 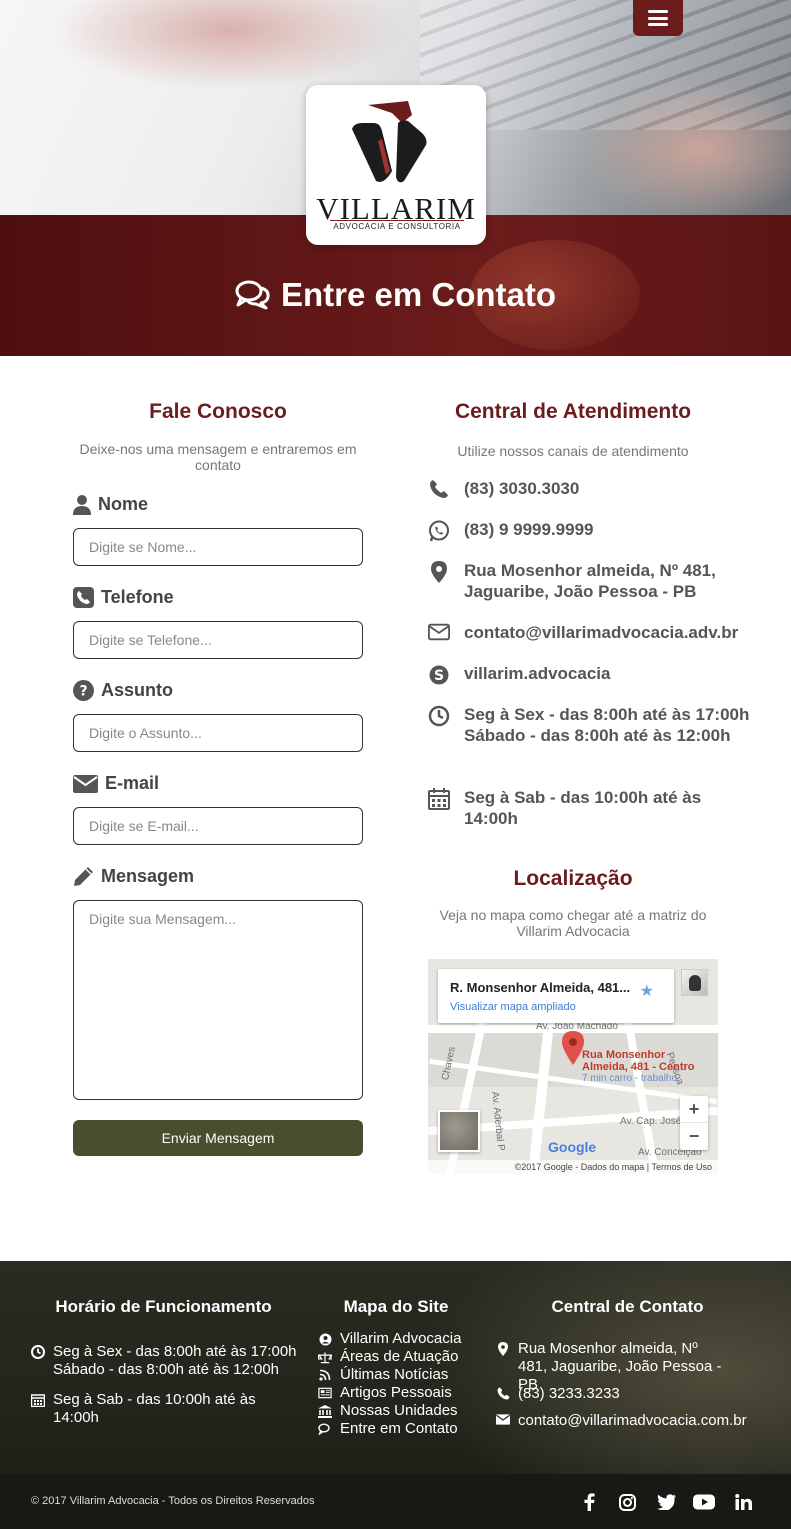 What do you see at coordinates (579, 1167) in the screenshot?
I see `map-copyright: ©2017 Google - Dados do mapa` at bounding box center [579, 1167].